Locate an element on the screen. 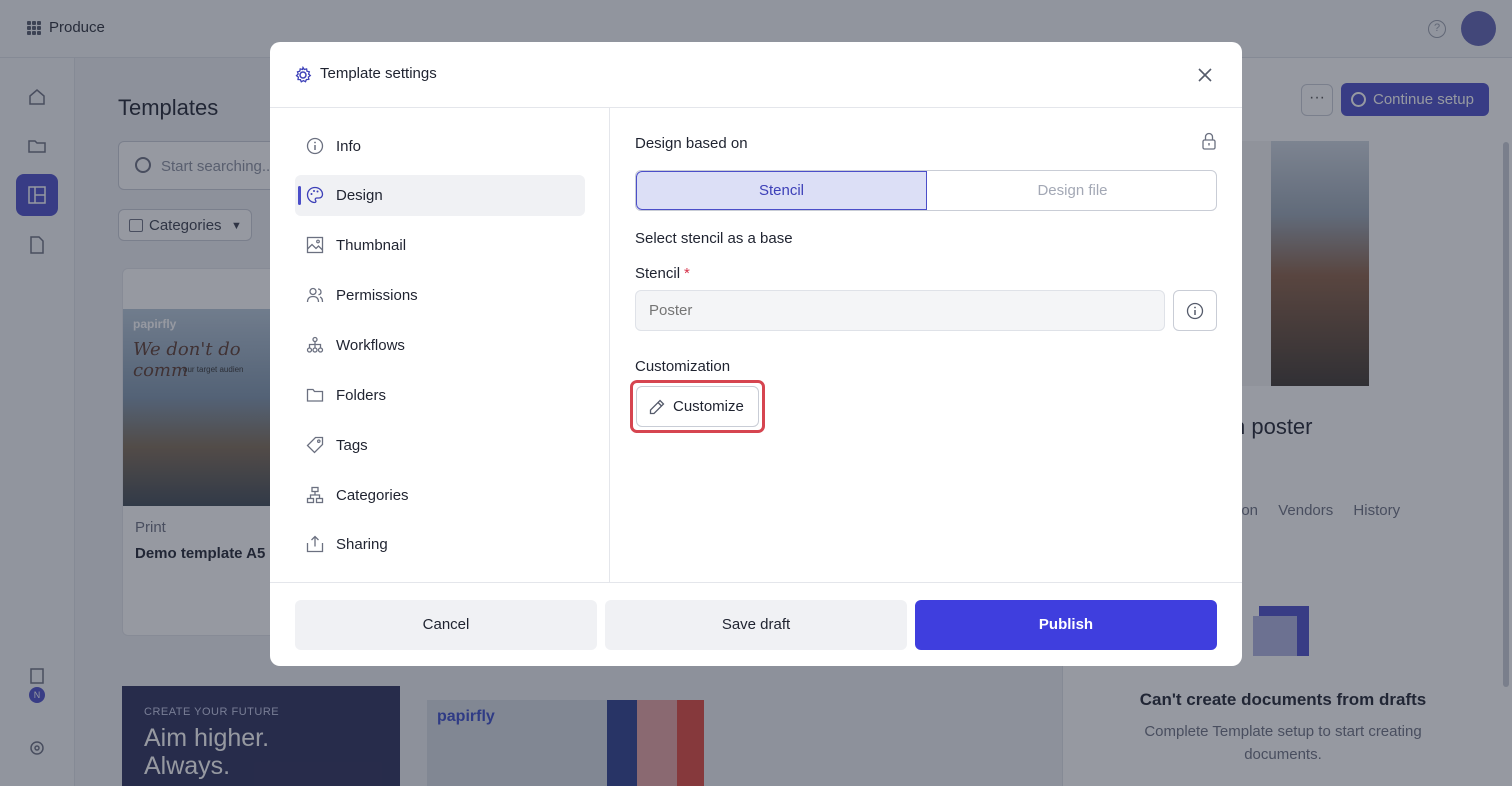 The width and height of the screenshot is (1512, 786). close-icon is located at coordinates (1205, 75).